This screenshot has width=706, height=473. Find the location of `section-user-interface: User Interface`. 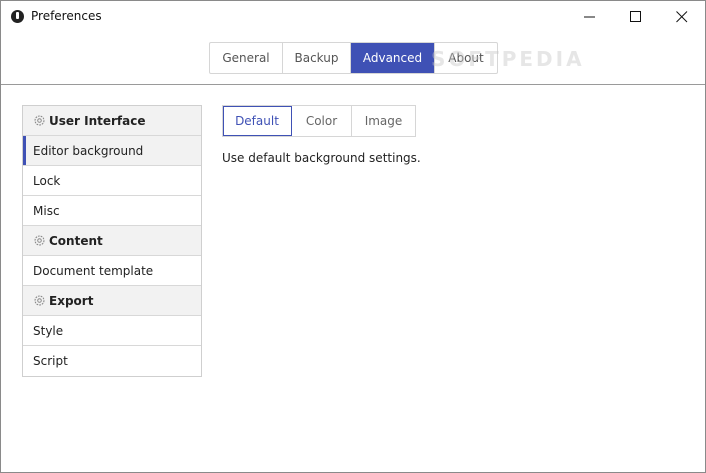

section-user-interface: User Interface is located at coordinates (112, 121).